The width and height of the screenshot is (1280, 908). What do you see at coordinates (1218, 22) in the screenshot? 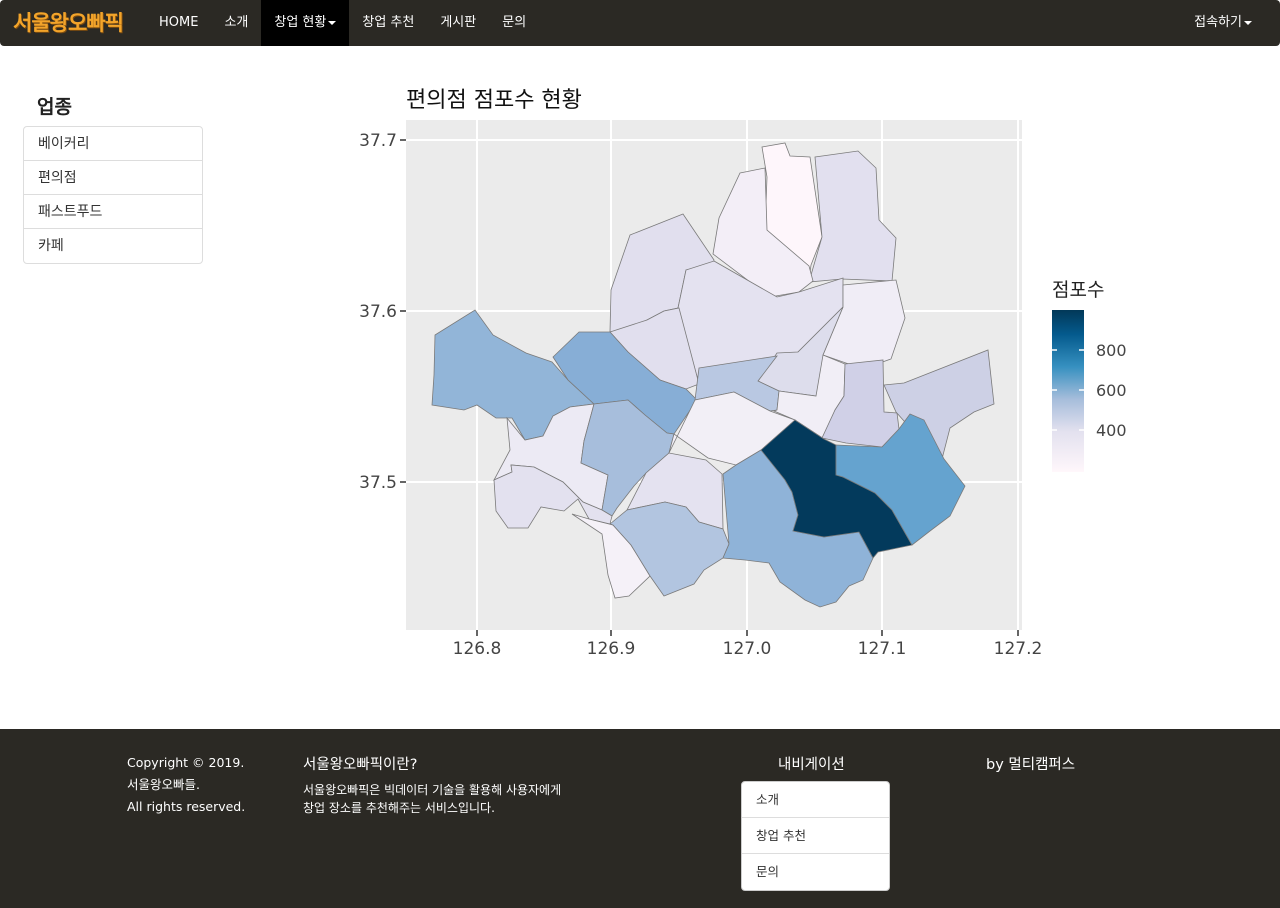
I see `account-label: 접속하기` at bounding box center [1218, 22].